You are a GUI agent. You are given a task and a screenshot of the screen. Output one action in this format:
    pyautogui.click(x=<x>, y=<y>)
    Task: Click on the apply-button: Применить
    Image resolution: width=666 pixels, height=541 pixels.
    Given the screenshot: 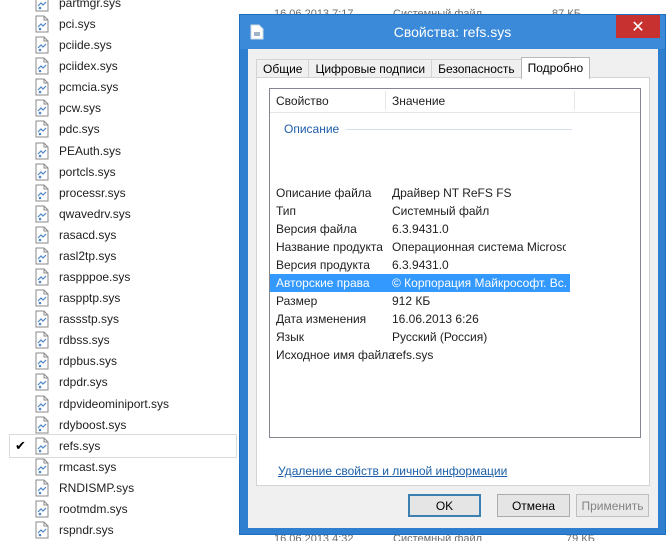 What is the action you would take?
    pyautogui.click(x=612, y=505)
    